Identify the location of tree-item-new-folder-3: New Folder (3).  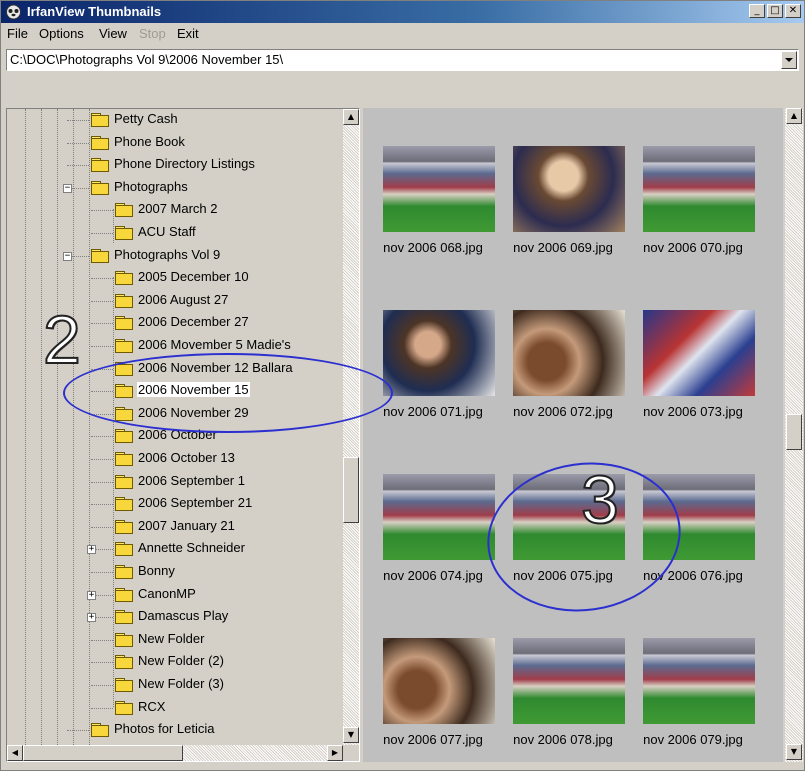
(174, 686).